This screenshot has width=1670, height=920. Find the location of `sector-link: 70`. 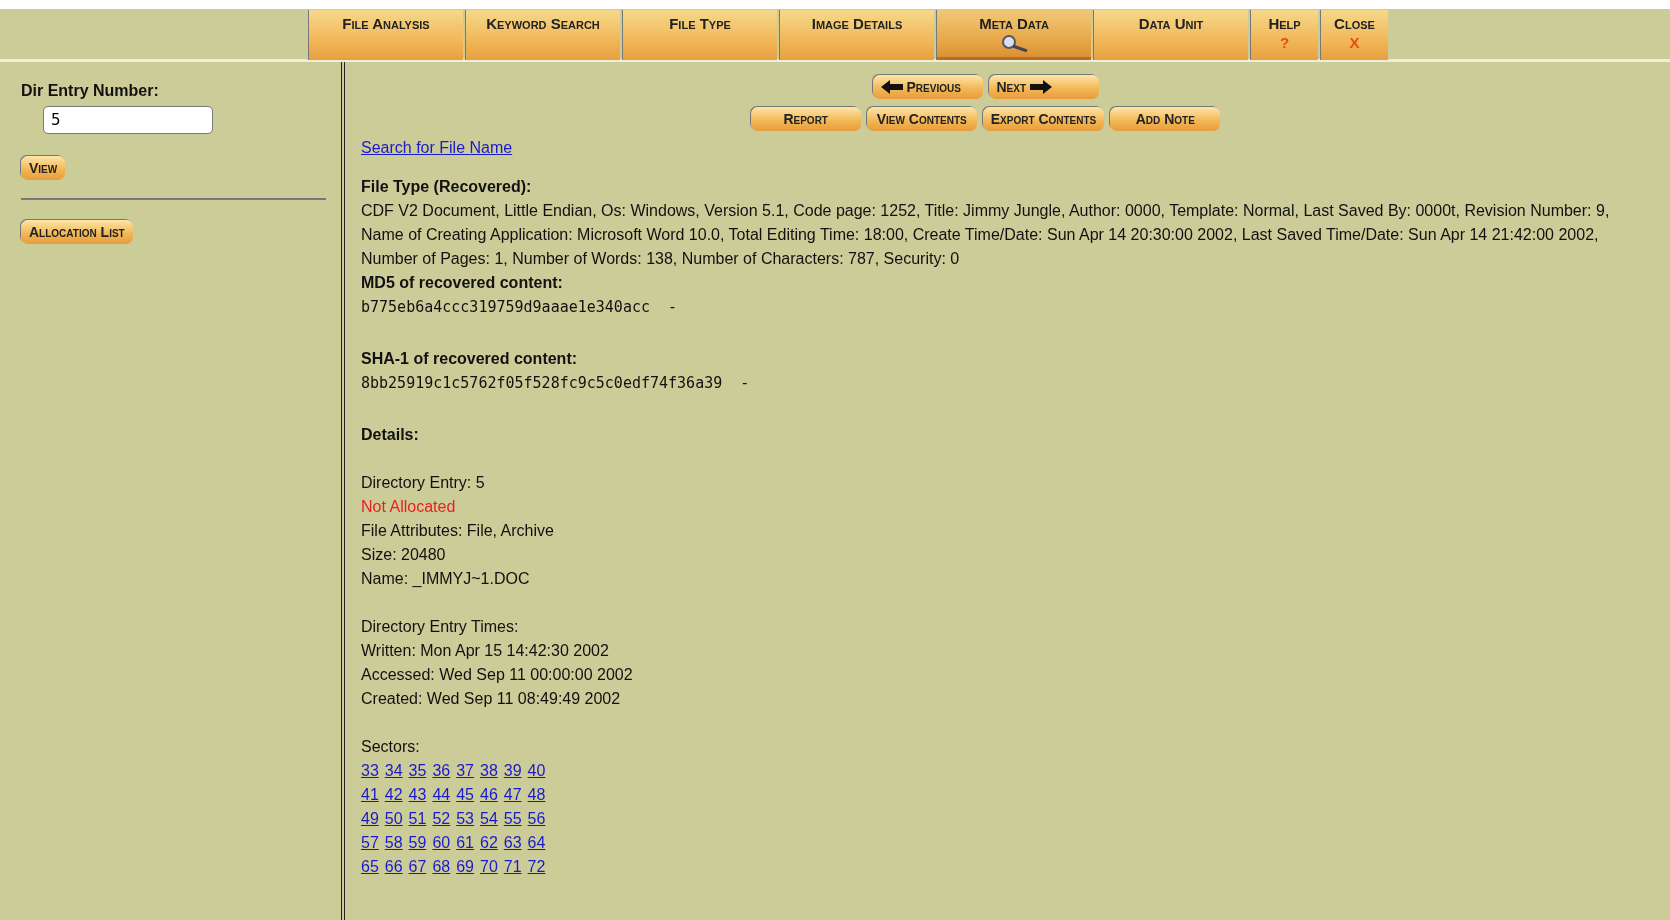

sector-link: 70 is located at coordinates (489, 867).